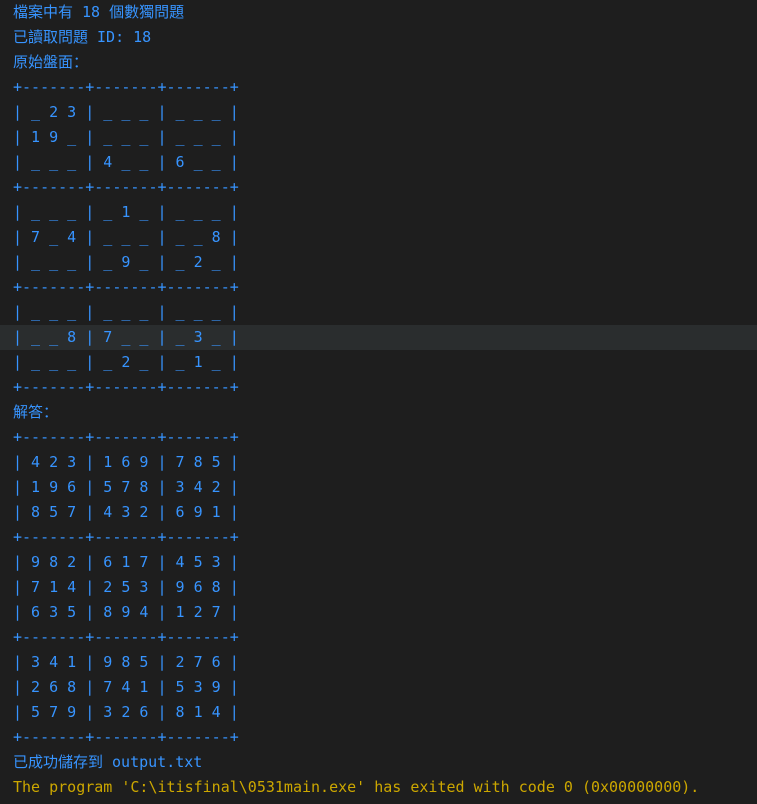 The image size is (757, 804). What do you see at coordinates (36, 412) in the screenshot?
I see `output-line: 解答：` at bounding box center [36, 412].